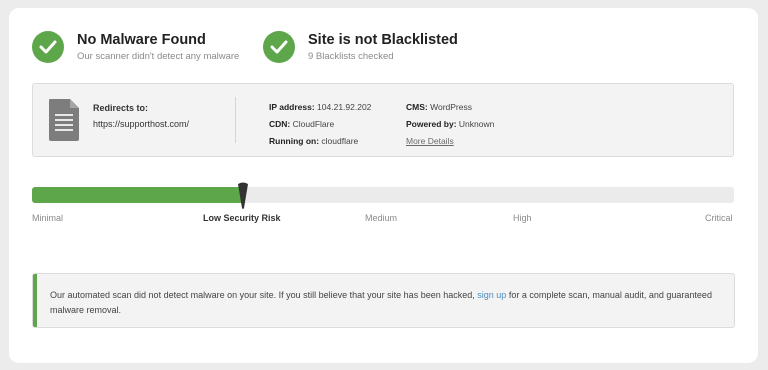 The width and height of the screenshot is (768, 370). What do you see at coordinates (64, 122) in the screenshot?
I see `document-icon` at bounding box center [64, 122].